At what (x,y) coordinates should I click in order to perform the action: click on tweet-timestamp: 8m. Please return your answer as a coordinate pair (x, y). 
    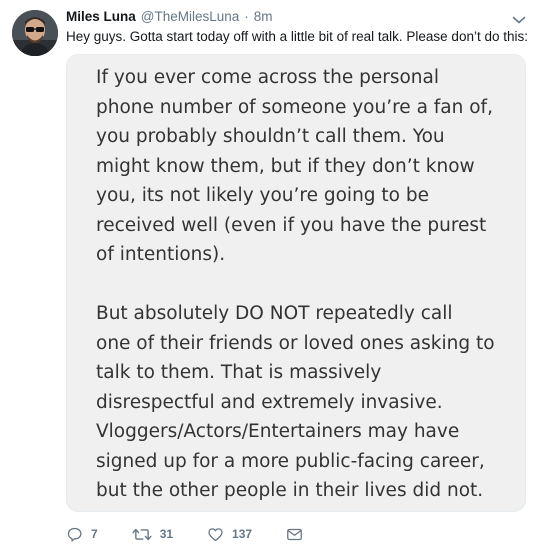
    Looking at the image, I should click on (263, 16).